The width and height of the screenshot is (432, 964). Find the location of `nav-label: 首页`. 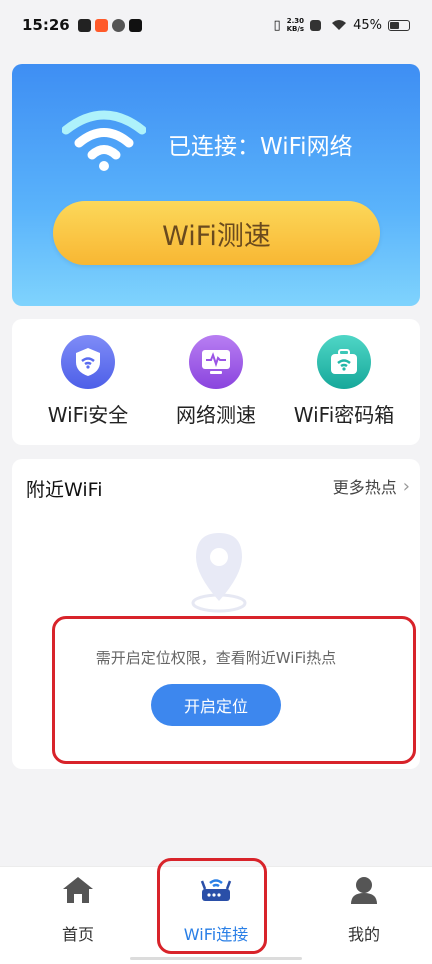

nav-label: 首页 is located at coordinates (77, 934).